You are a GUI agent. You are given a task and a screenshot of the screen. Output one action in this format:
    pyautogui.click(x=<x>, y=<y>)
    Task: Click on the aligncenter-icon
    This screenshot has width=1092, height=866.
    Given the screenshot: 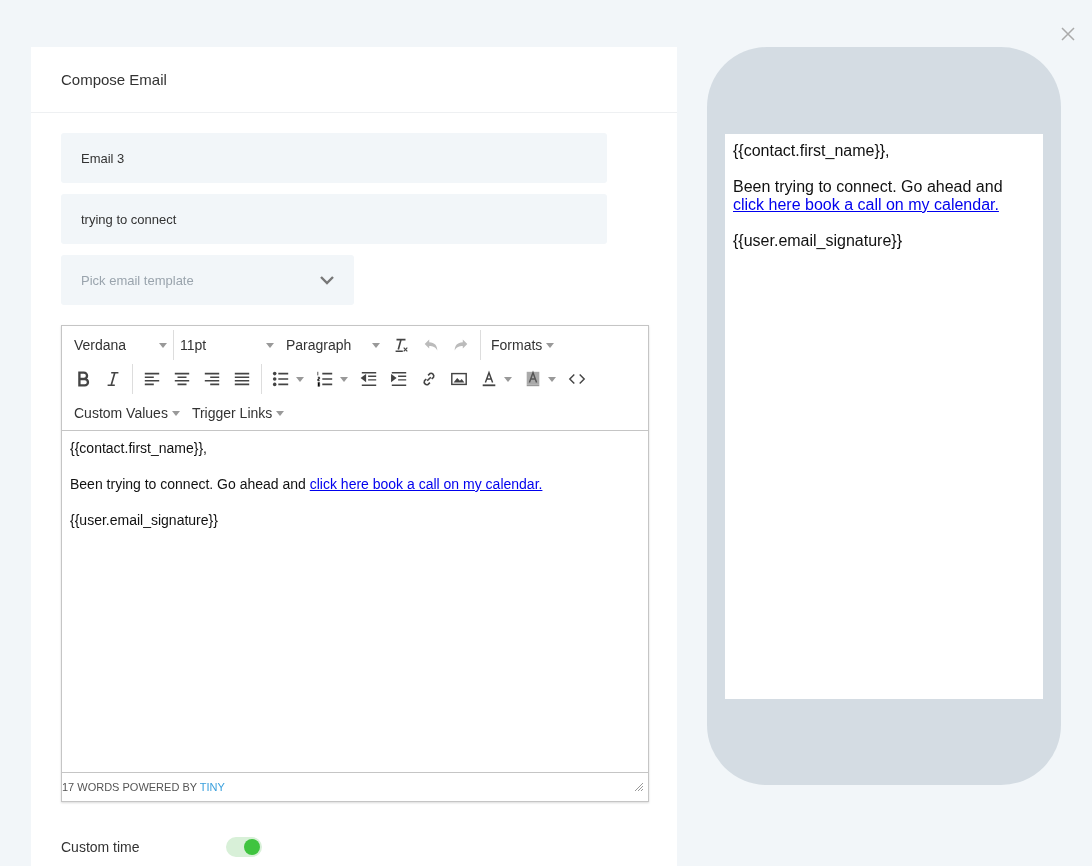 What is the action you would take?
    pyautogui.click(x=182, y=379)
    